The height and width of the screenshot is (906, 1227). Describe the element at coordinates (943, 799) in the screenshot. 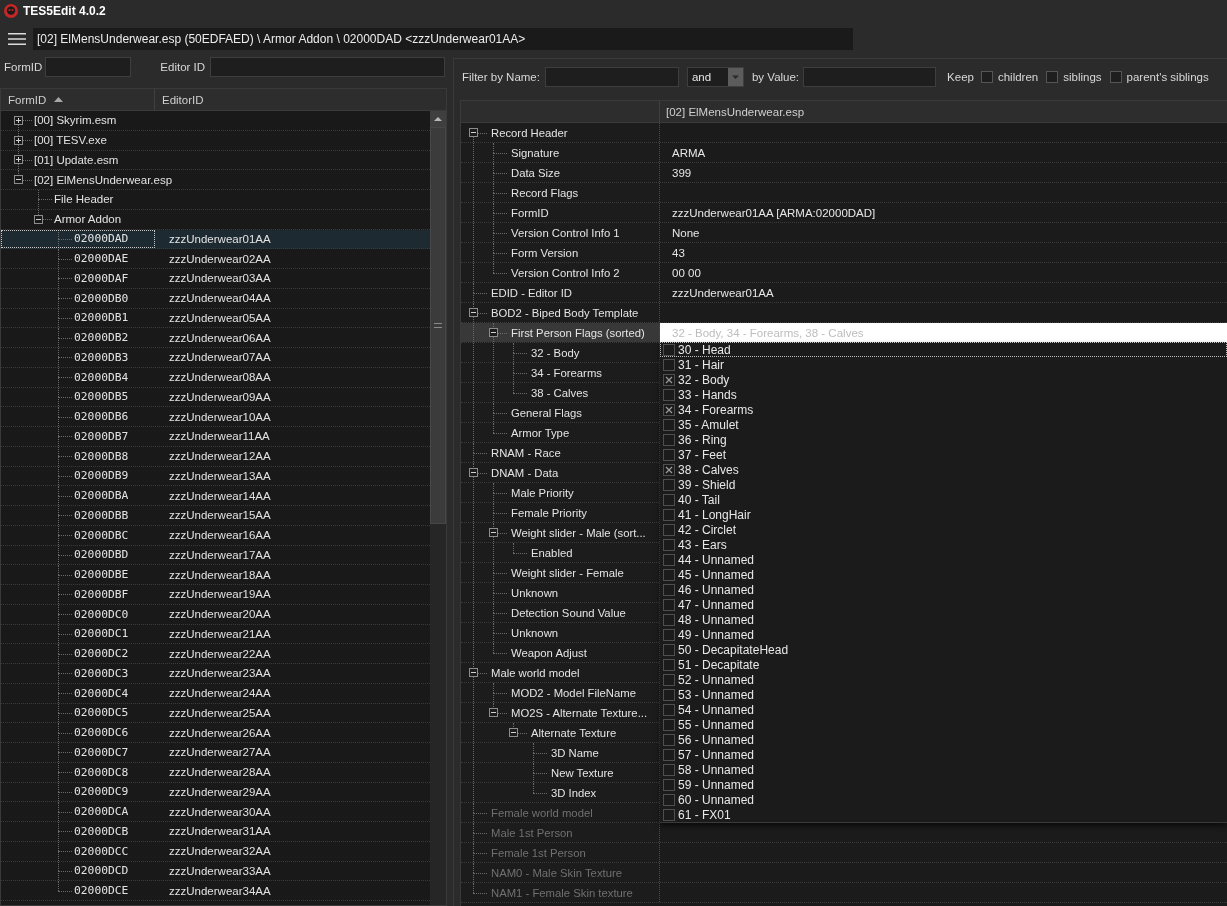

I see `flag-option: 60 - Unnamed` at that location.